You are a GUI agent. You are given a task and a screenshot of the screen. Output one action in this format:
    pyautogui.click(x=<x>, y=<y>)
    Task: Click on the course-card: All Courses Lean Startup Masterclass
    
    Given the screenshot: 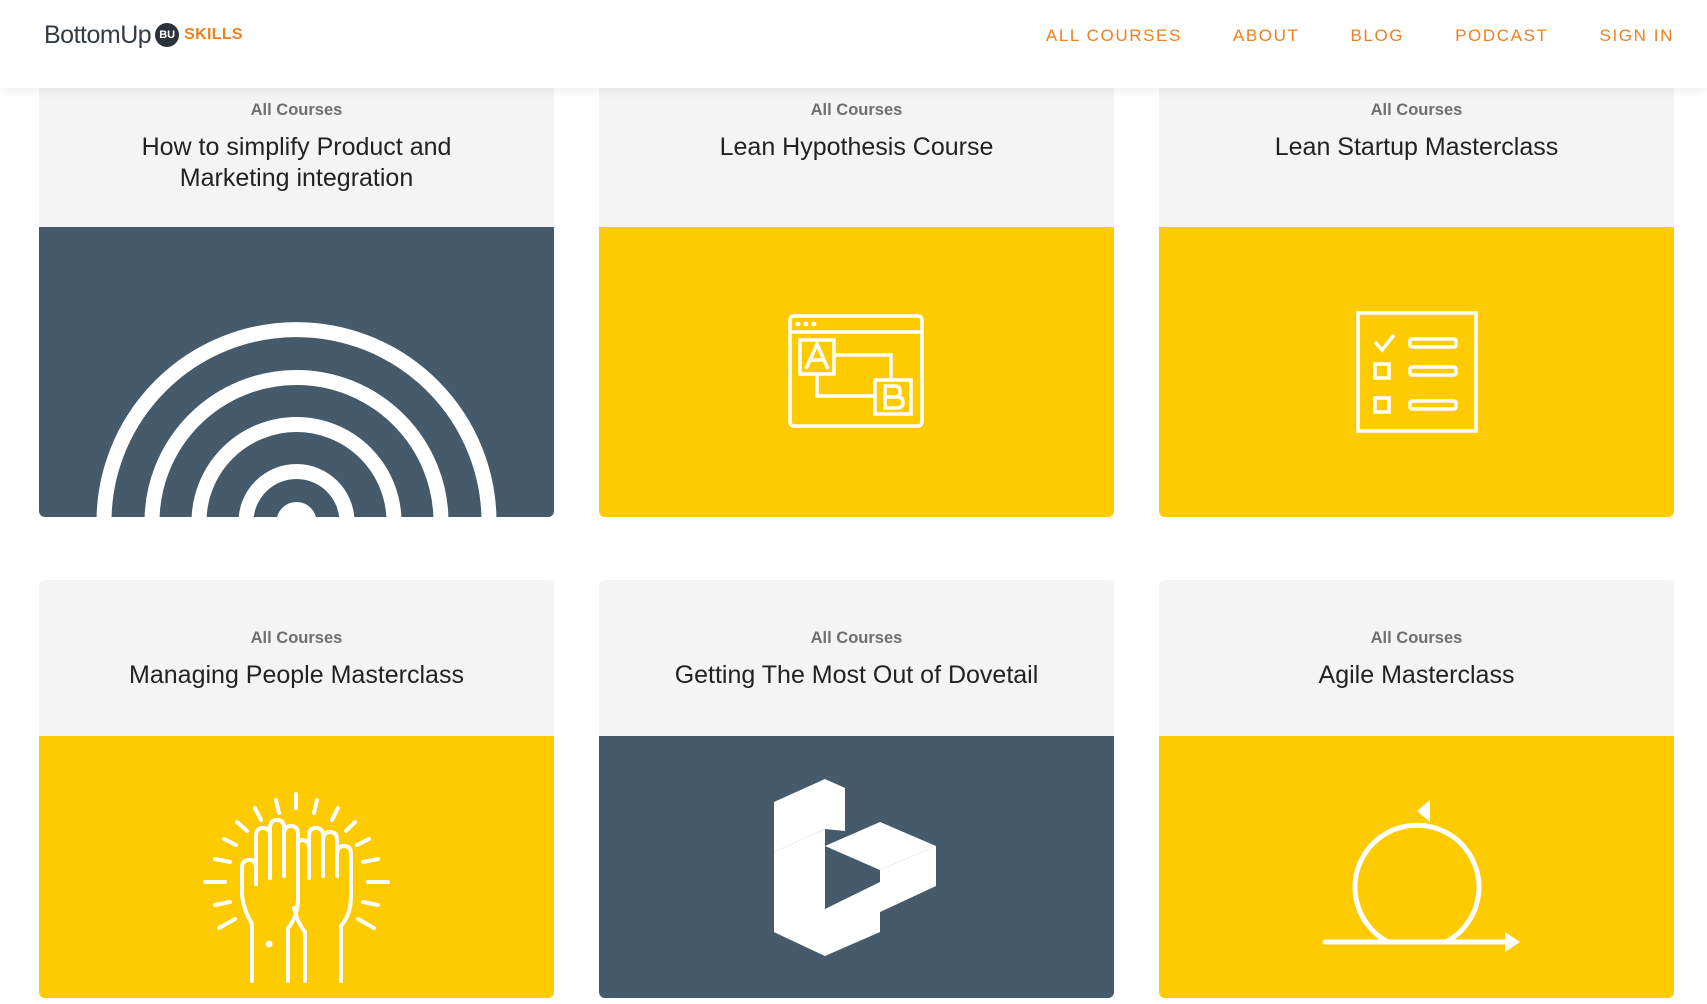 What is the action you would take?
    pyautogui.click(x=1416, y=293)
    